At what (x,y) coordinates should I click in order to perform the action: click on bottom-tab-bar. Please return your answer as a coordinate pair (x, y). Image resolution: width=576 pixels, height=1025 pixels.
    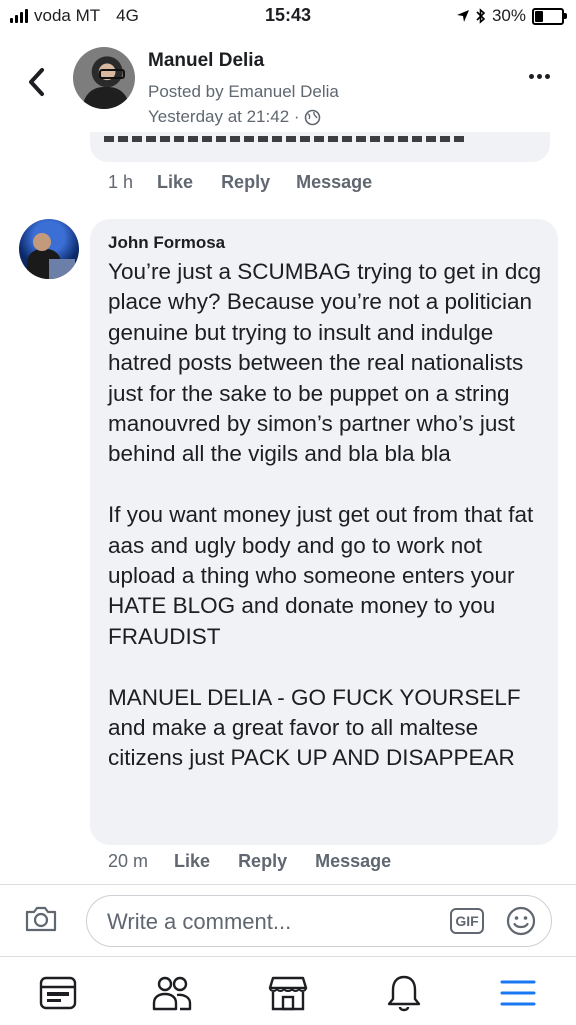
    Looking at the image, I should click on (288, 990).